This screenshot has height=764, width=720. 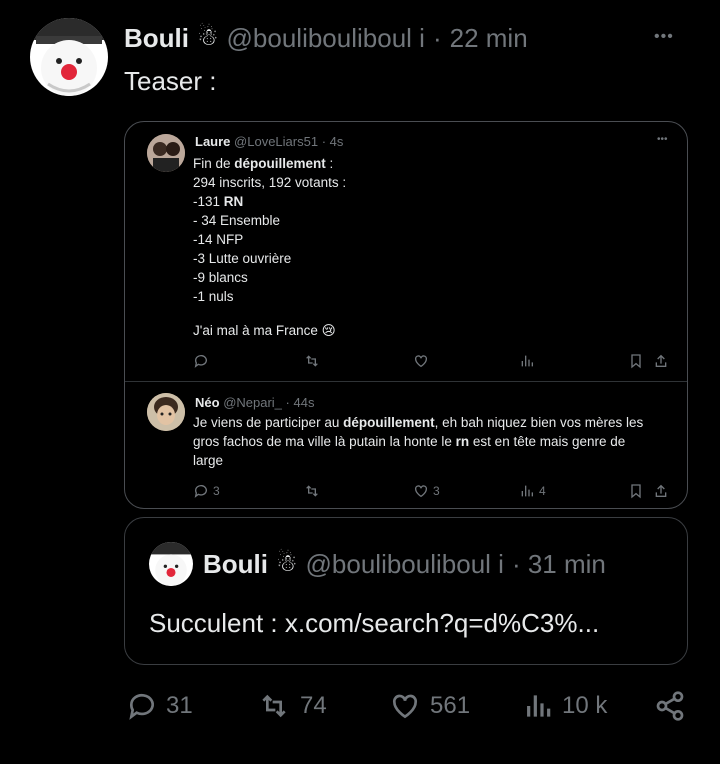 What do you see at coordinates (542, 491) in the screenshot?
I see `views-count: 4` at bounding box center [542, 491].